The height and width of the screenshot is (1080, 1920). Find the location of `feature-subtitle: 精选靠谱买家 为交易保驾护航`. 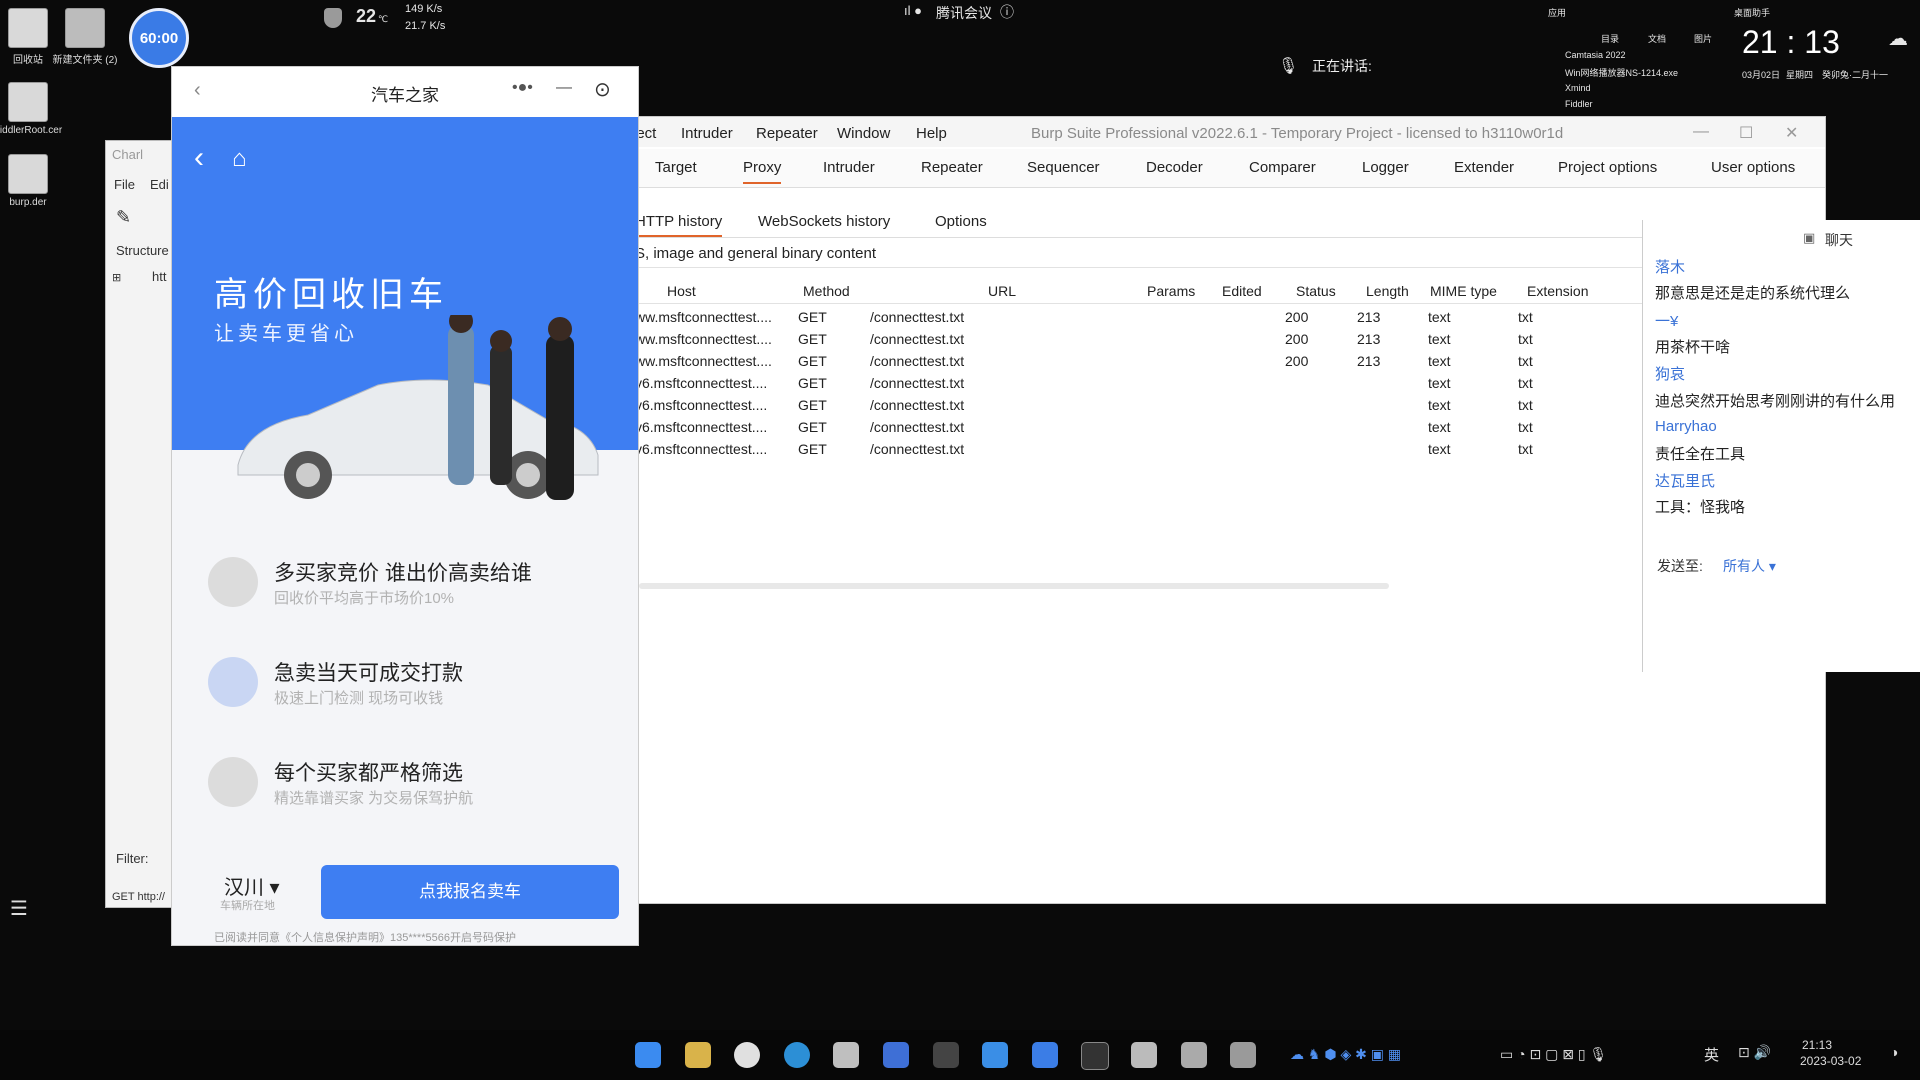

feature-subtitle: 精选靠谱买家 为交易保驾护航 is located at coordinates (374, 798).